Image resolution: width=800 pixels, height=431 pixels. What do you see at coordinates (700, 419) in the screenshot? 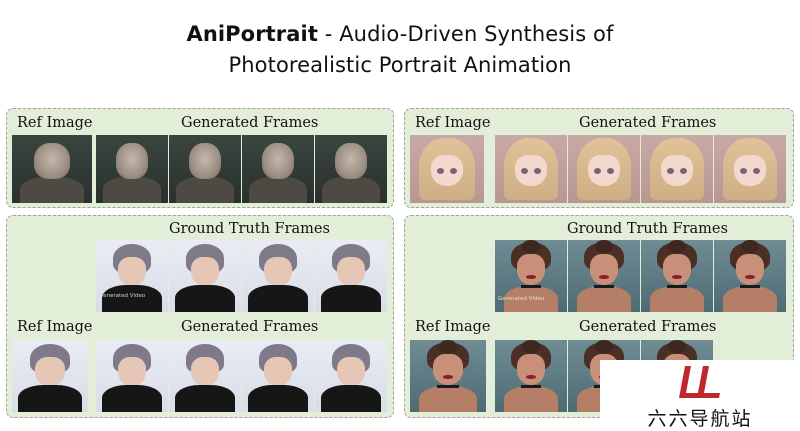
I see `logo-text: 六六导航站` at bounding box center [700, 419].